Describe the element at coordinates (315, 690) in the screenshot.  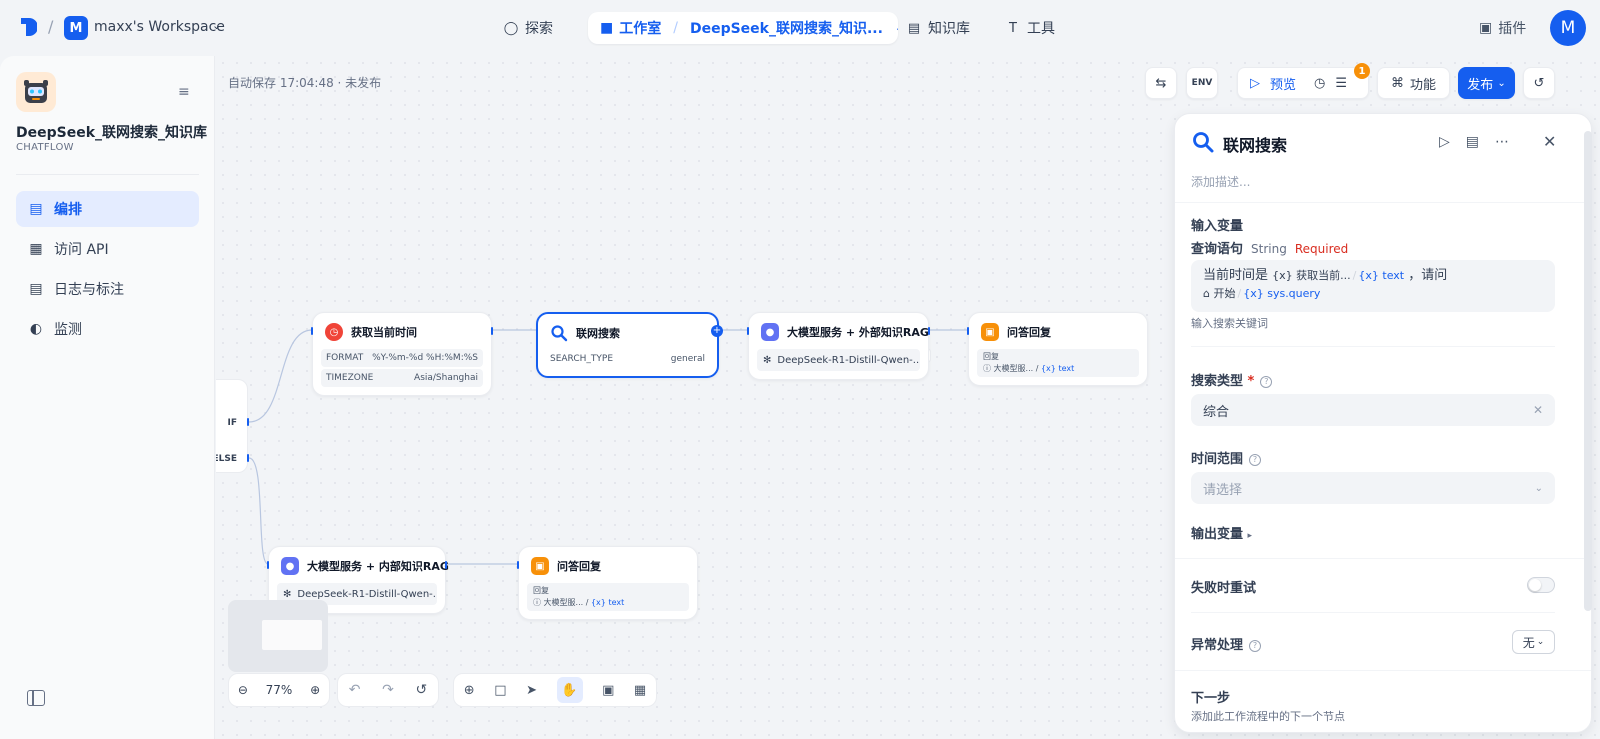
I see `zoom-in-icon: ⊕` at that location.